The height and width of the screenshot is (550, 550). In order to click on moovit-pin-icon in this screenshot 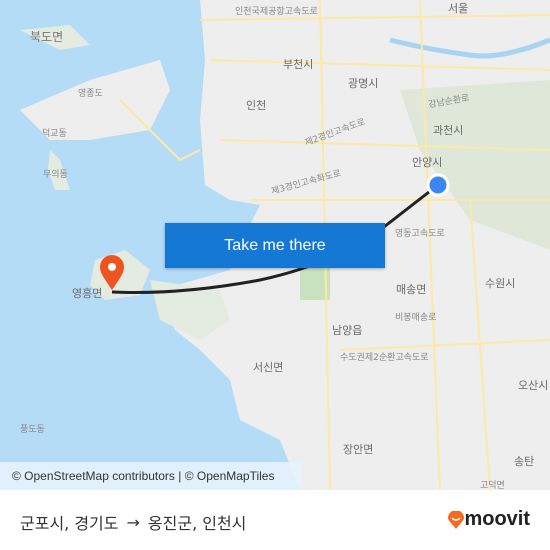, I will do `click(456, 519)`.